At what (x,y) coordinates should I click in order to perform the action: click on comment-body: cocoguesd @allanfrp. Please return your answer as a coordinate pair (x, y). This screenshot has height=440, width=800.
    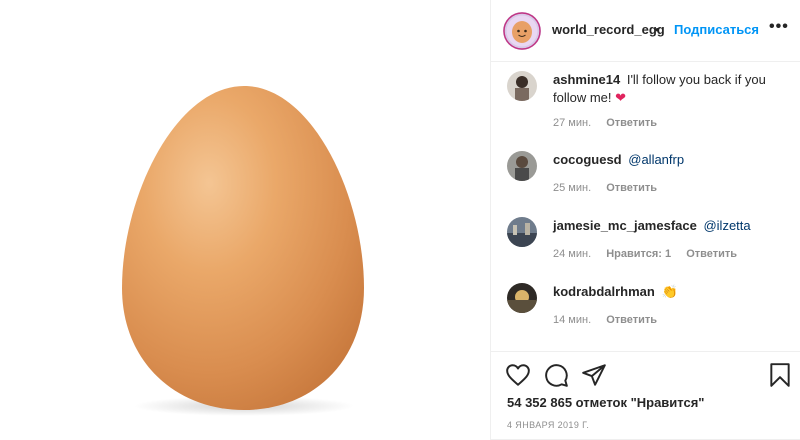
    Looking at the image, I should click on (668, 160).